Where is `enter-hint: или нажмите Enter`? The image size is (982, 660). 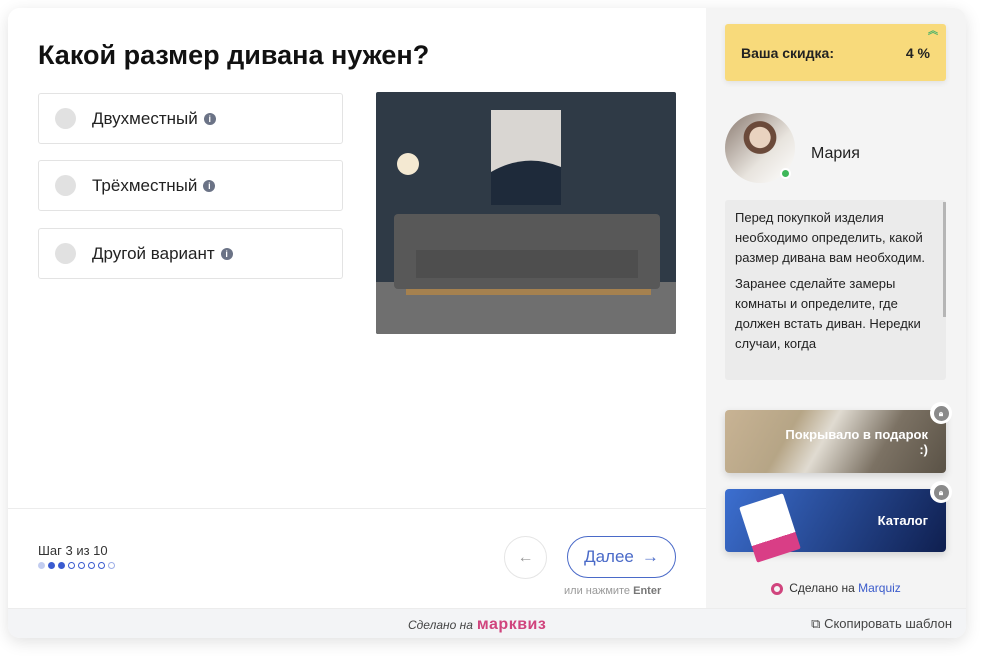
enter-hint: или нажмите Enter is located at coordinates (612, 591).